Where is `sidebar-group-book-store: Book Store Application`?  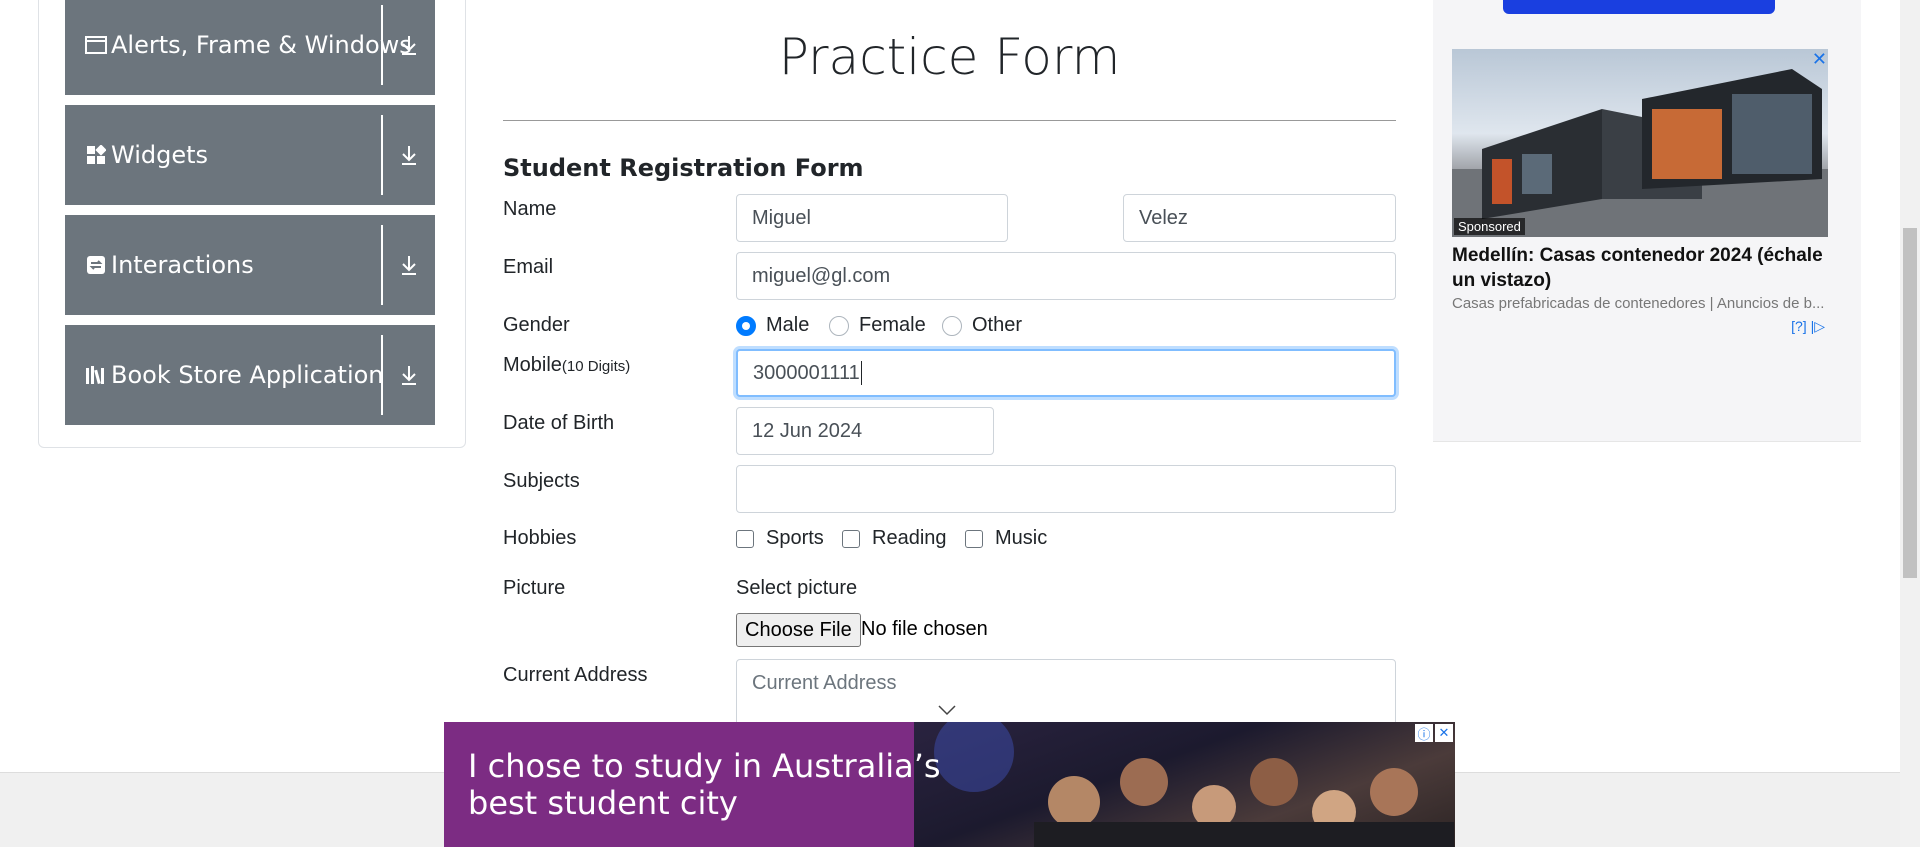
sidebar-group-book-store: Book Store Application is located at coordinates (250, 375).